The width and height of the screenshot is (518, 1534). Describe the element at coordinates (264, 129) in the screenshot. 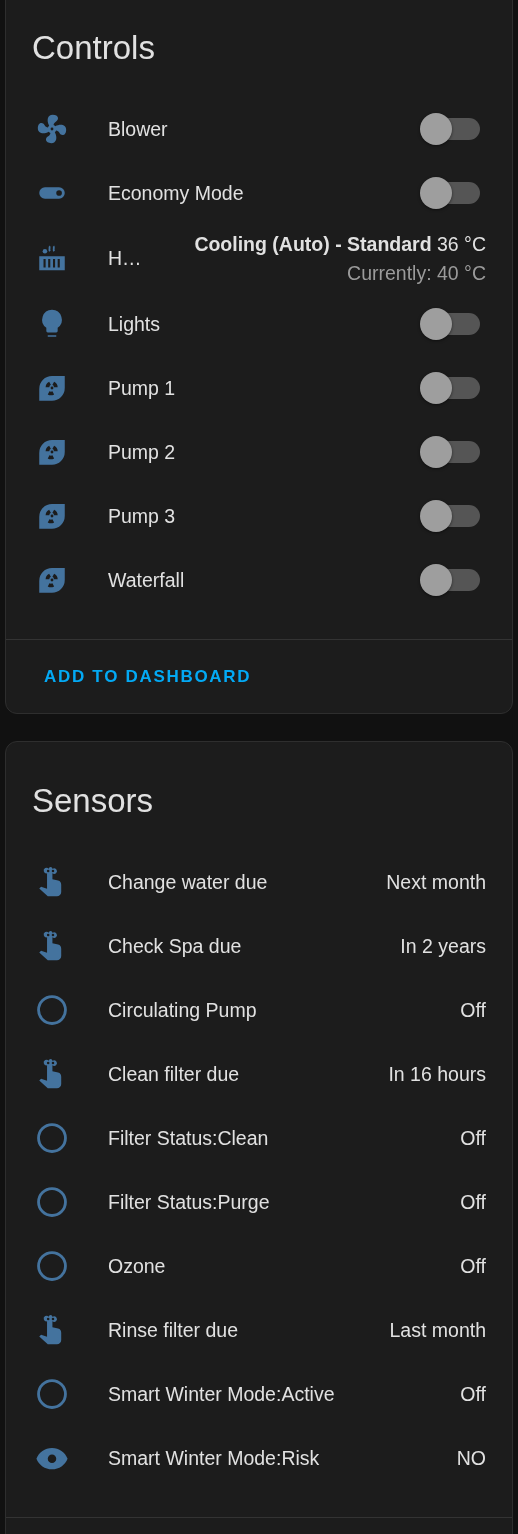

I see `entity-name: Blower` at that location.